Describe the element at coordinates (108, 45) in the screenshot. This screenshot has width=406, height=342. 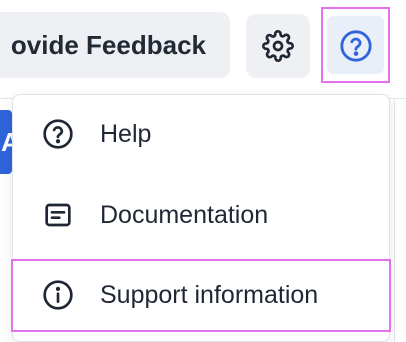
I see `provide-feedback-label: ovide Feedback` at that location.